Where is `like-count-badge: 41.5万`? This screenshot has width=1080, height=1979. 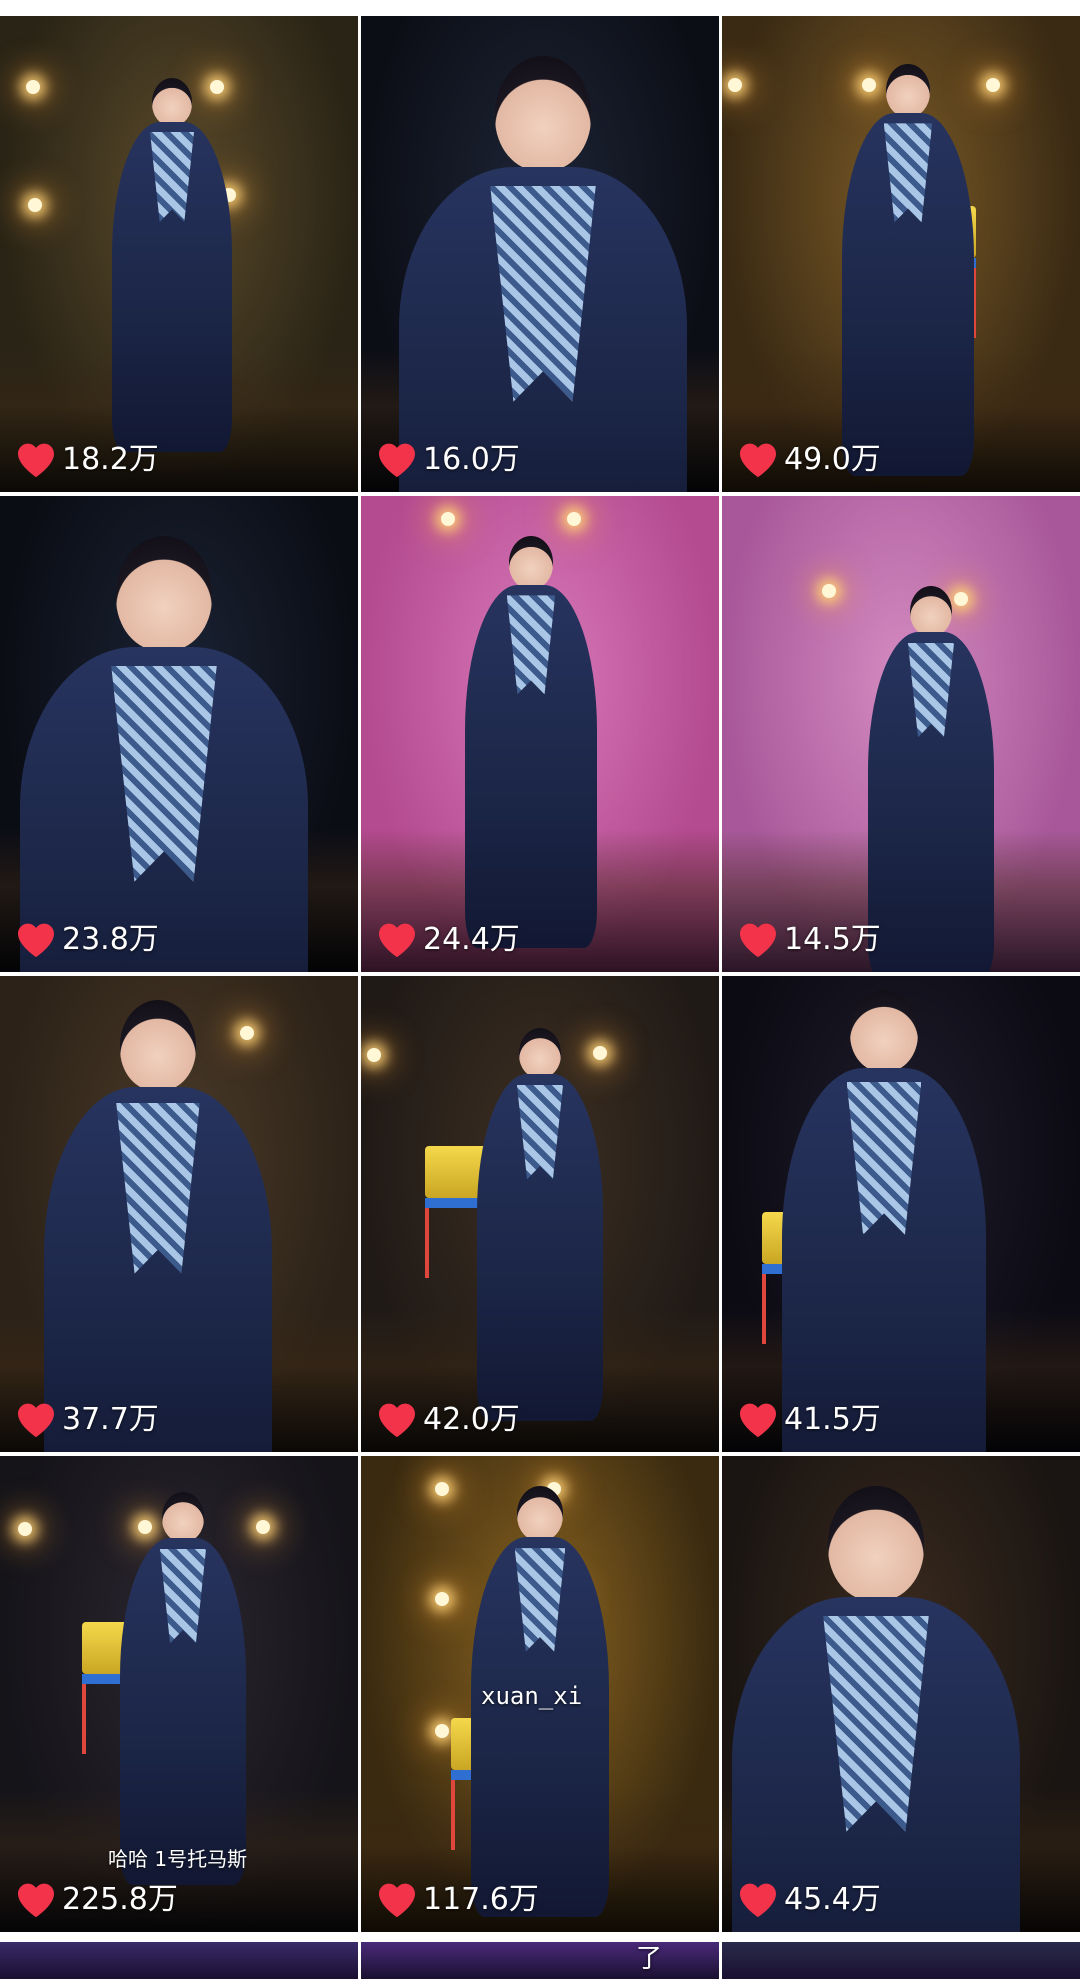
like-count-badge: 41.5万 is located at coordinates (809, 1420).